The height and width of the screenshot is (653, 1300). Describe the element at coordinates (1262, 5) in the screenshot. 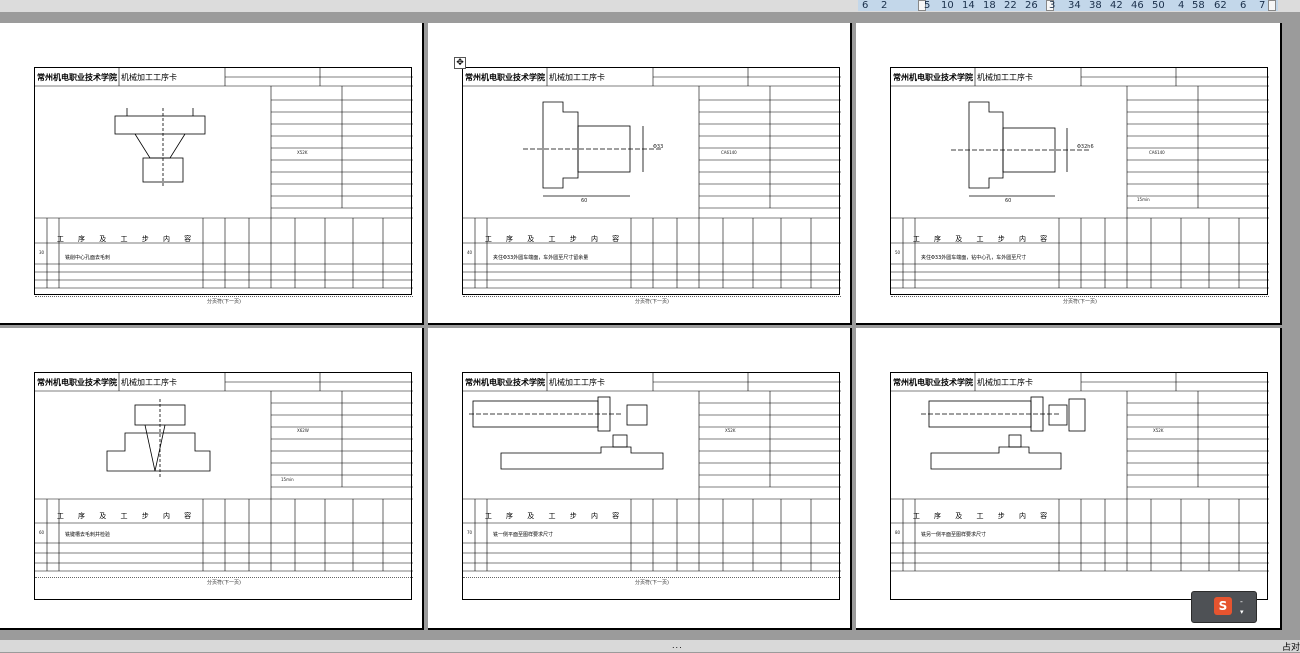

I see `ruler-tick: 7` at that location.